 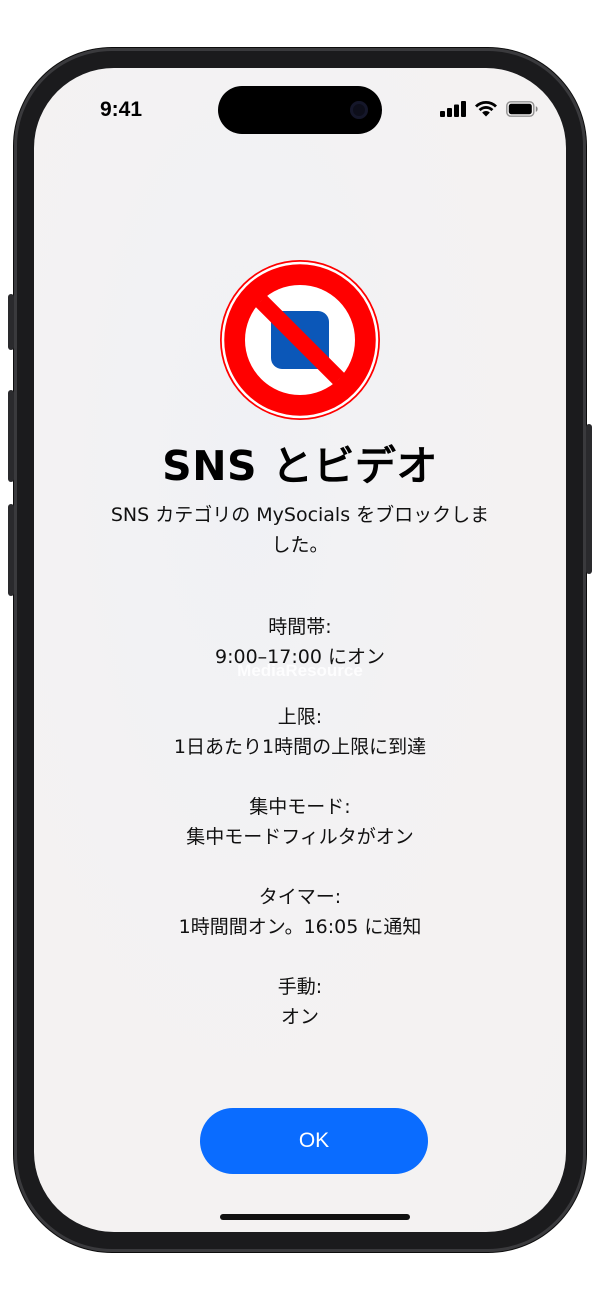 I want to click on alert-title: SNS とビデオ, so click(x=300, y=466).